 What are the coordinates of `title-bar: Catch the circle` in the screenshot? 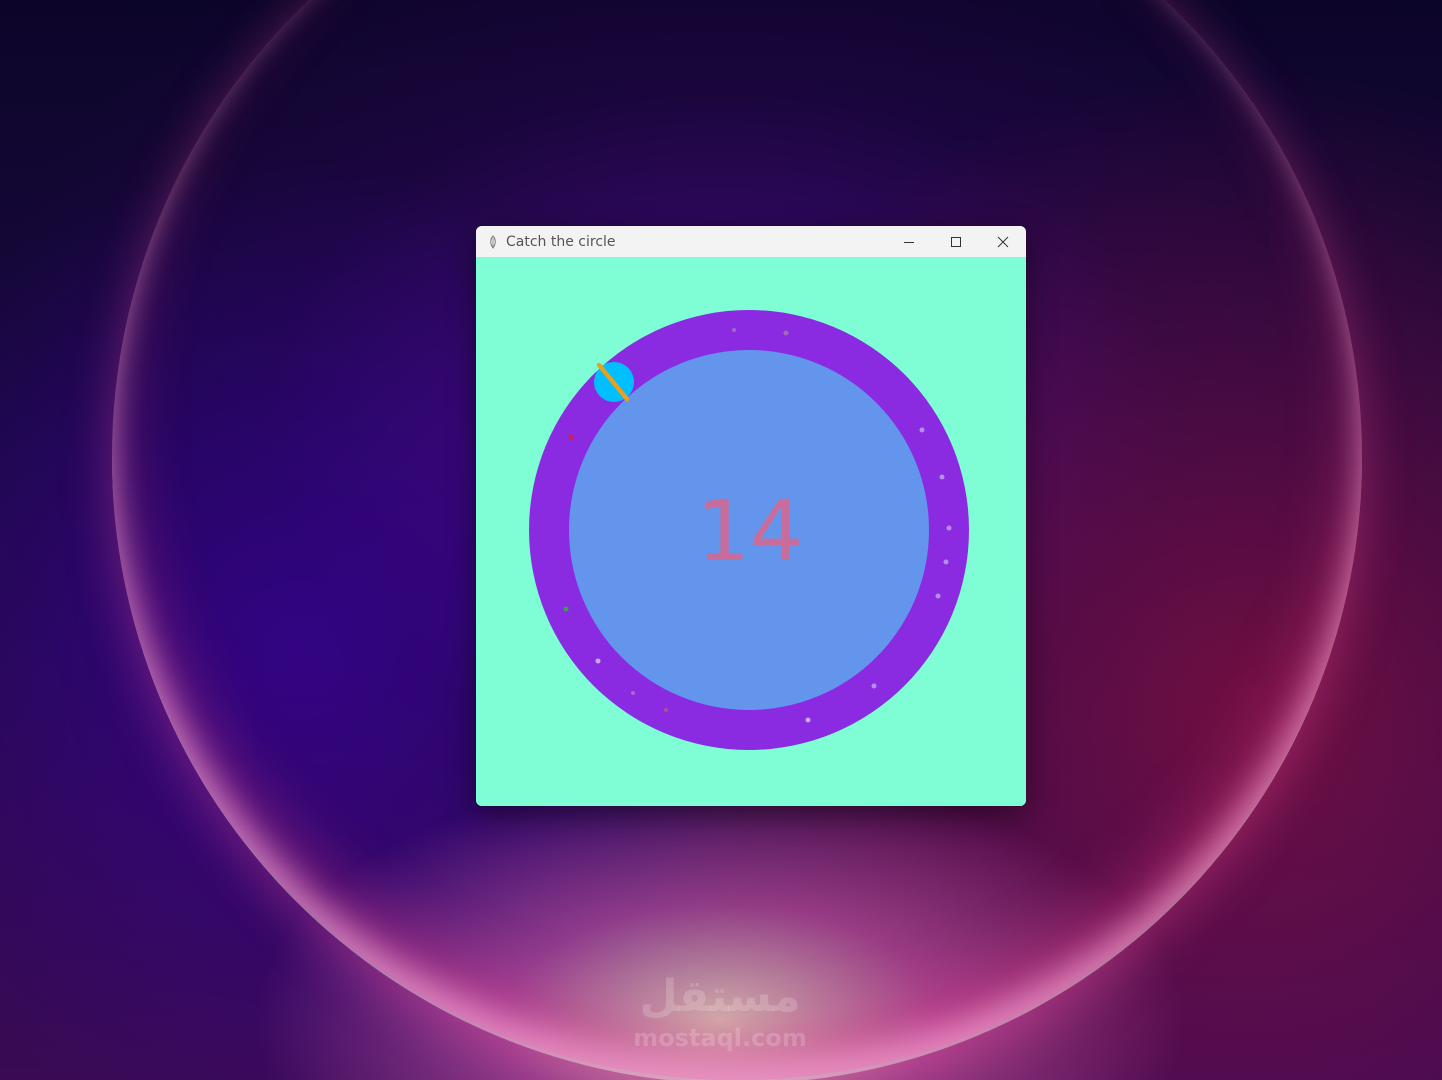 It's located at (751, 241).